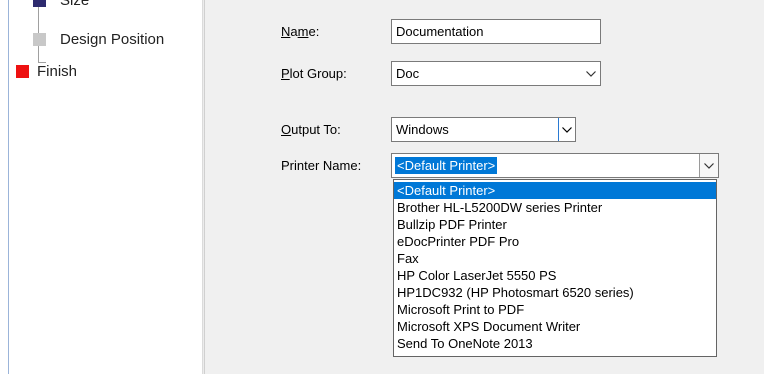 The height and width of the screenshot is (374, 764). I want to click on dropdown-option: Send To OneNote 2013, so click(555, 343).